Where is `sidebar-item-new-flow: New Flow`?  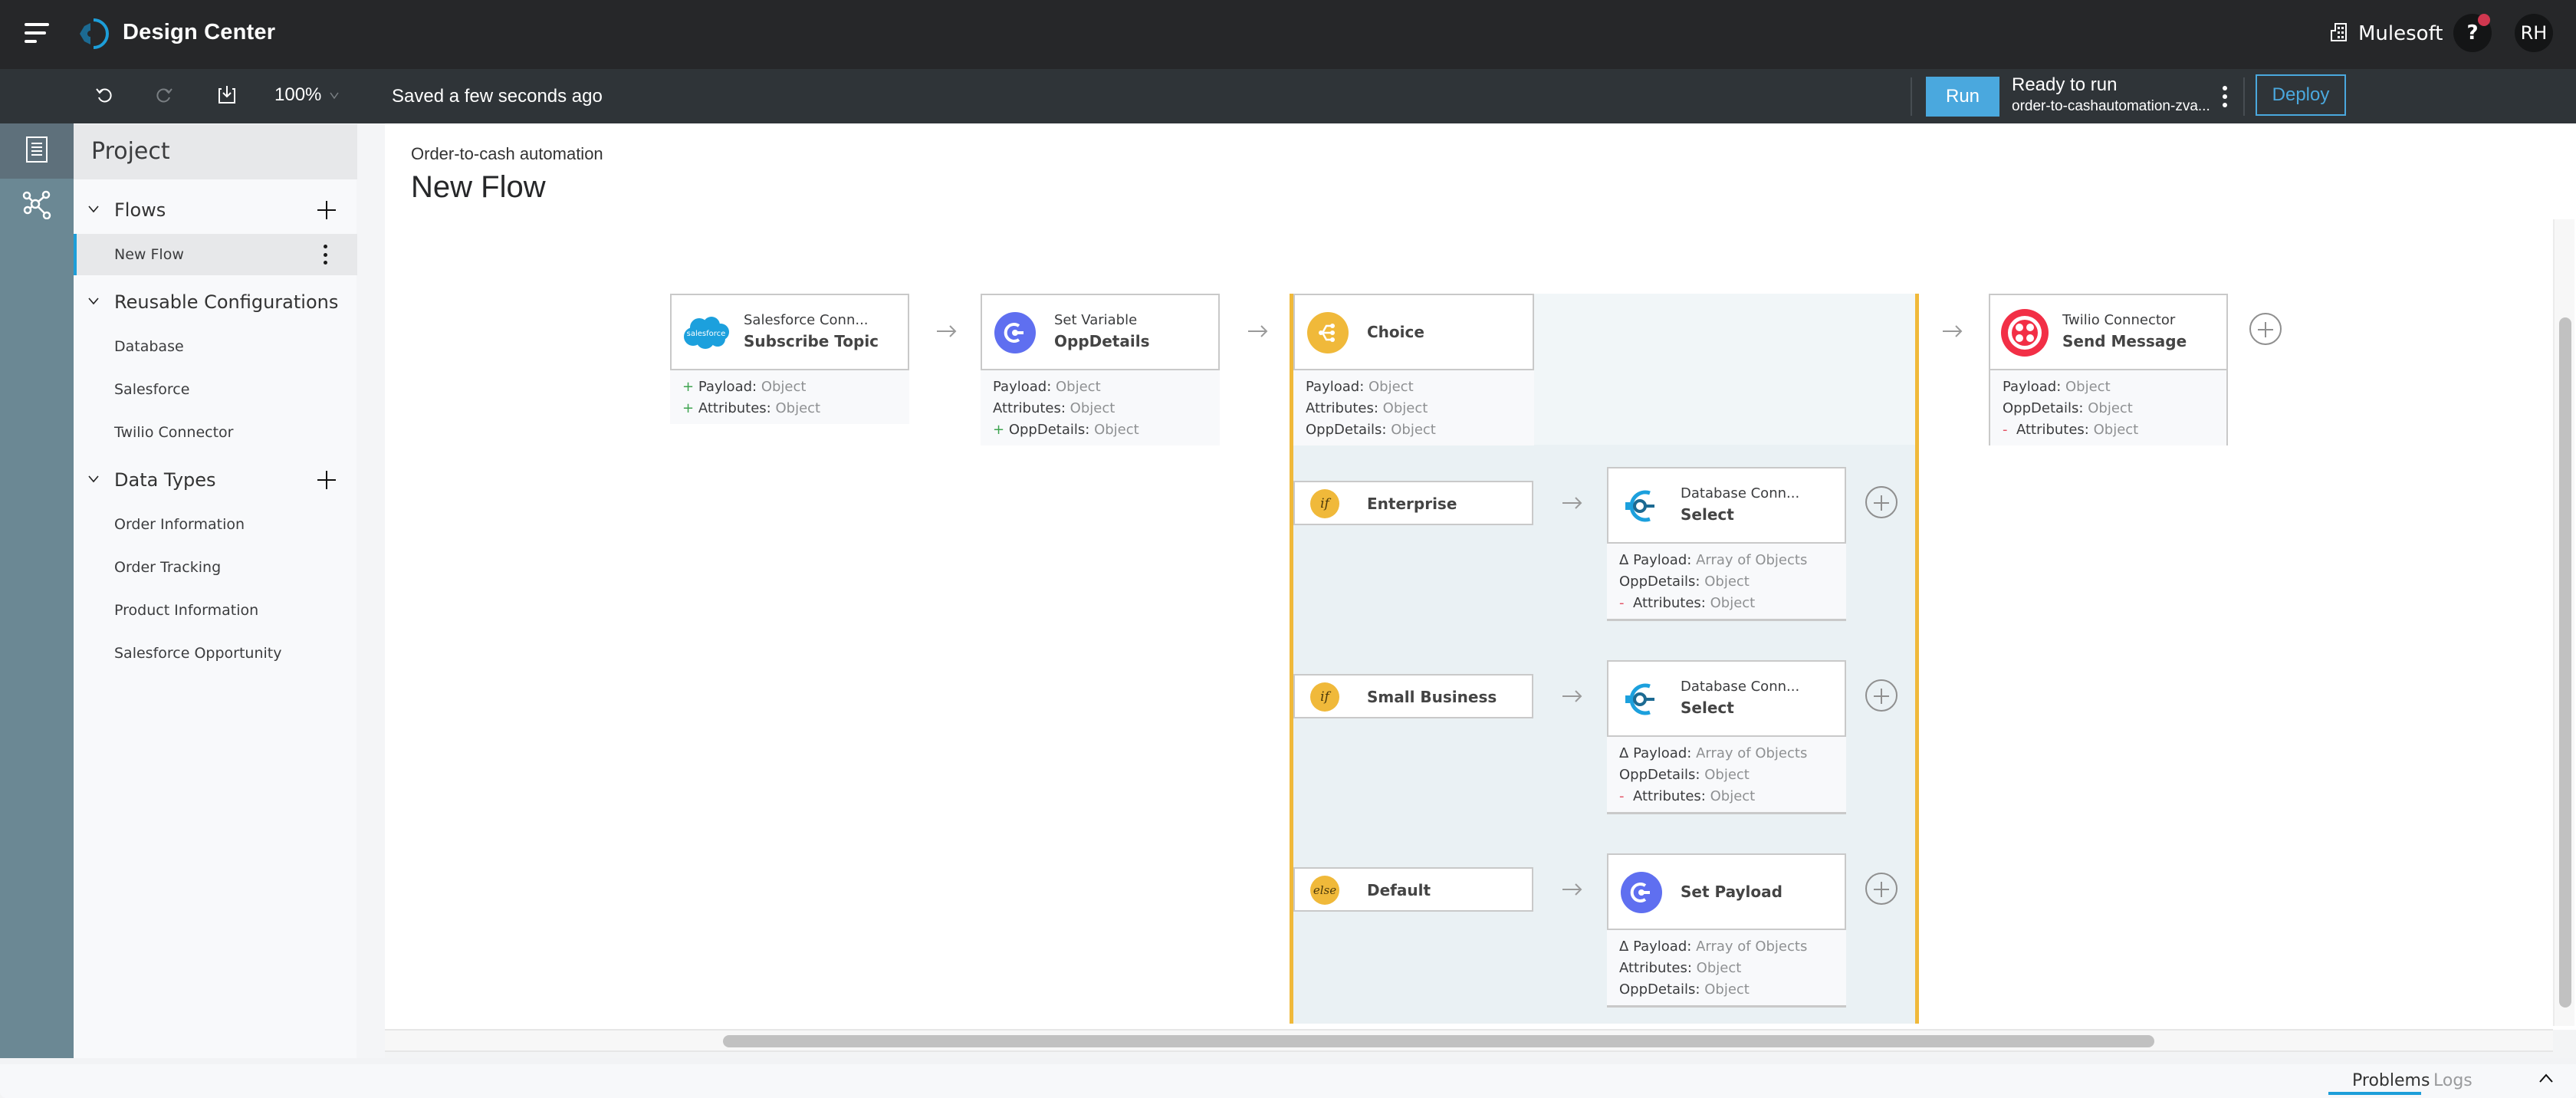
sidebar-item-new-flow: New Flow is located at coordinates (215, 254).